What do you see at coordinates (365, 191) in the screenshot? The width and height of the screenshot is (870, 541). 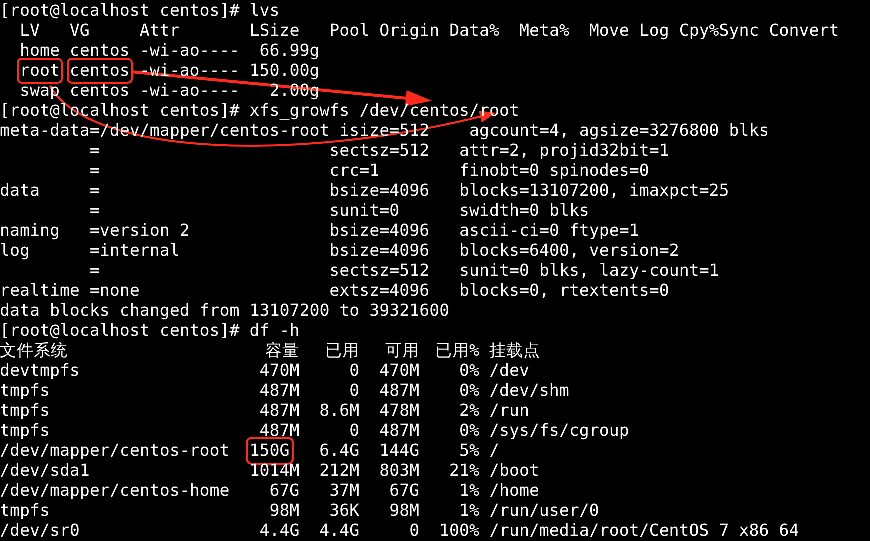 I see `terminal-line: data = bsize=4096 blocks=13107200, imaxpct=25` at bounding box center [365, 191].